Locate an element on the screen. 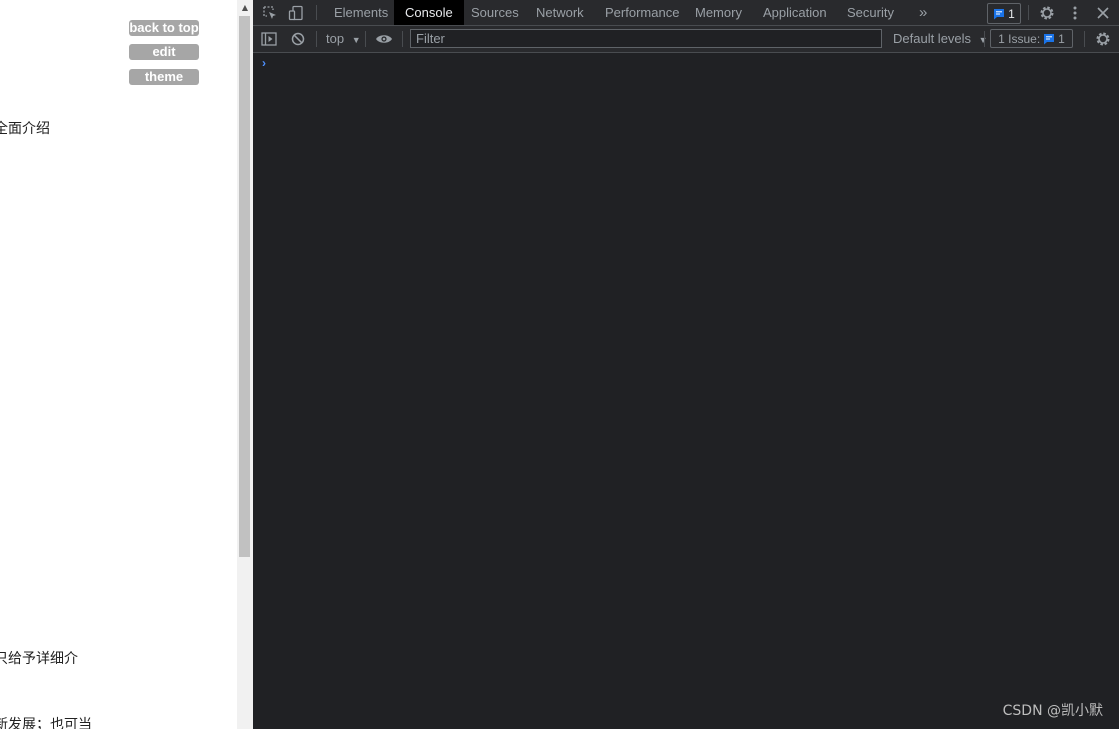 This screenshot has height=729, width=1119. close-devtools-icon is located at coordinates (1103, 13).